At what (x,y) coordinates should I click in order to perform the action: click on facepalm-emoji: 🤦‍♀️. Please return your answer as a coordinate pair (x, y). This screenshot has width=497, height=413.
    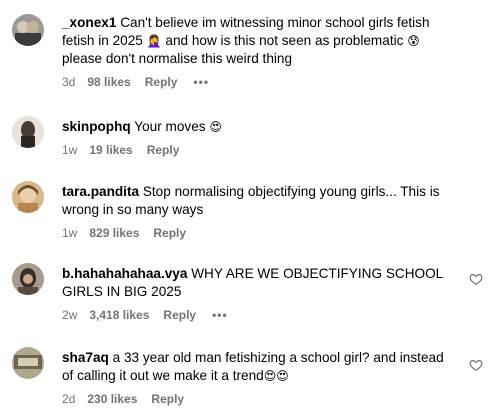
    Looking at the image, I should click on (154, 41).